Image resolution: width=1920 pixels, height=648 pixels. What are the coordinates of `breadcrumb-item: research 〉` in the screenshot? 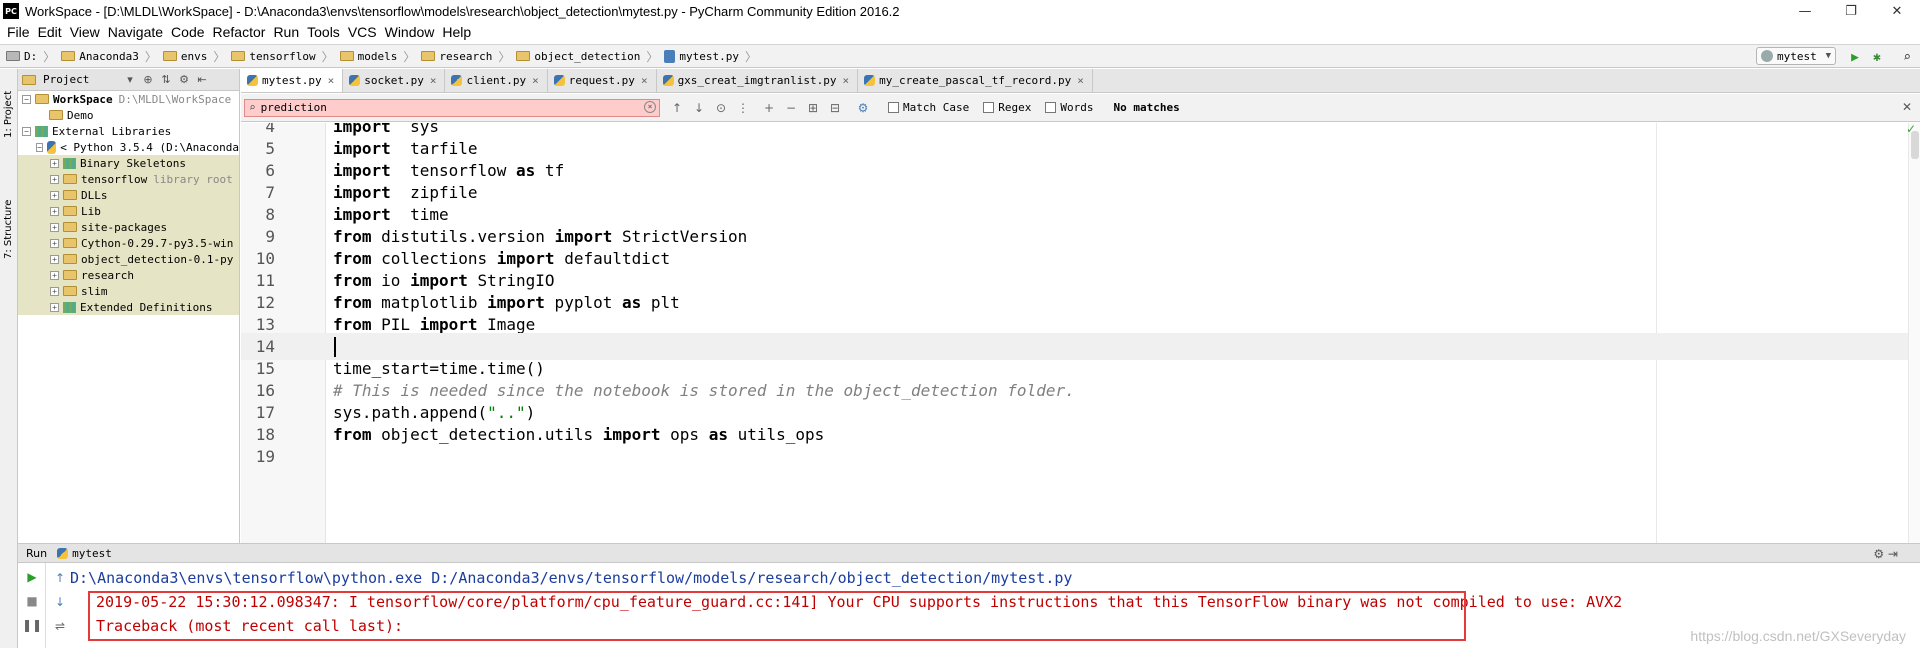 It's located at (462, 56).